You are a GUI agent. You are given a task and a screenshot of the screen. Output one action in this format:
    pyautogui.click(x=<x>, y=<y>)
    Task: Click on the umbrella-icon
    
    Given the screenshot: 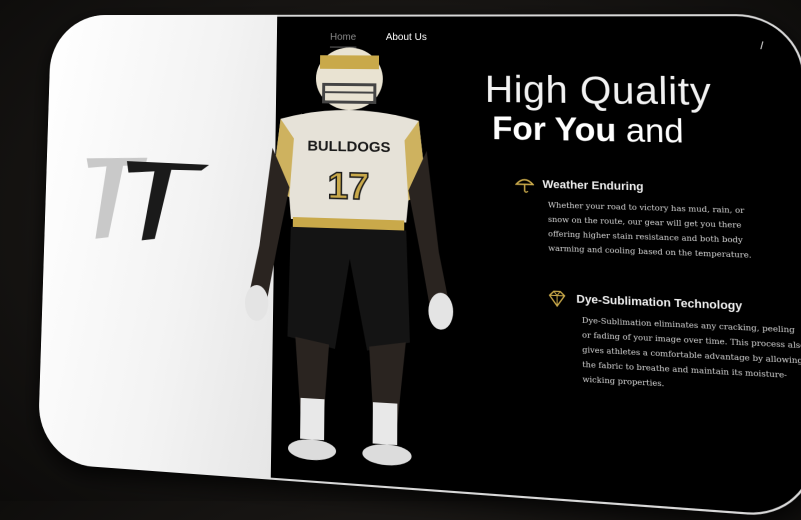 What is the action you would take?
    pyautogui.click(x=524, y=184)
    